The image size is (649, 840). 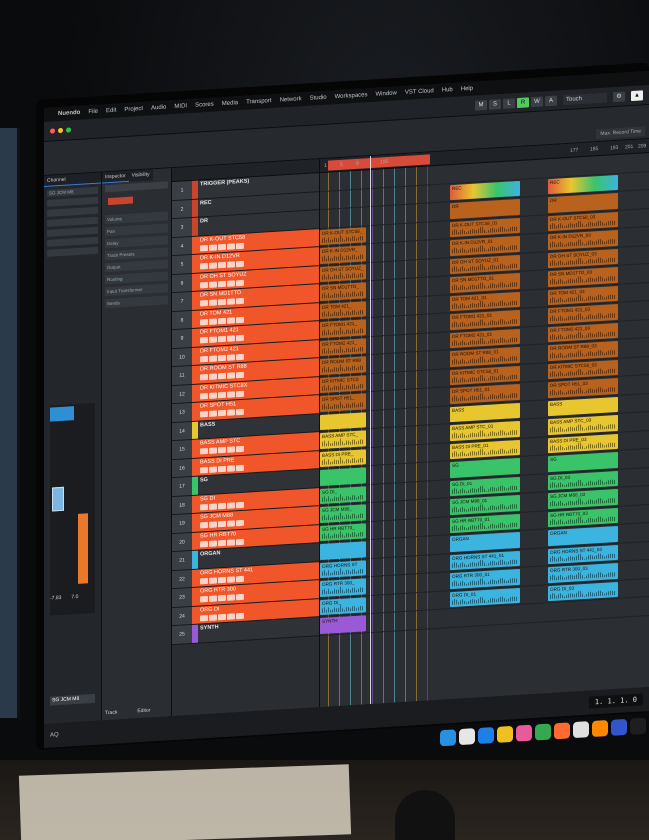 What do you see at coordinates (637, 95) in the screenshot?
I see `pointer-tool-icon: ▲` at bounding box center [637, 95].